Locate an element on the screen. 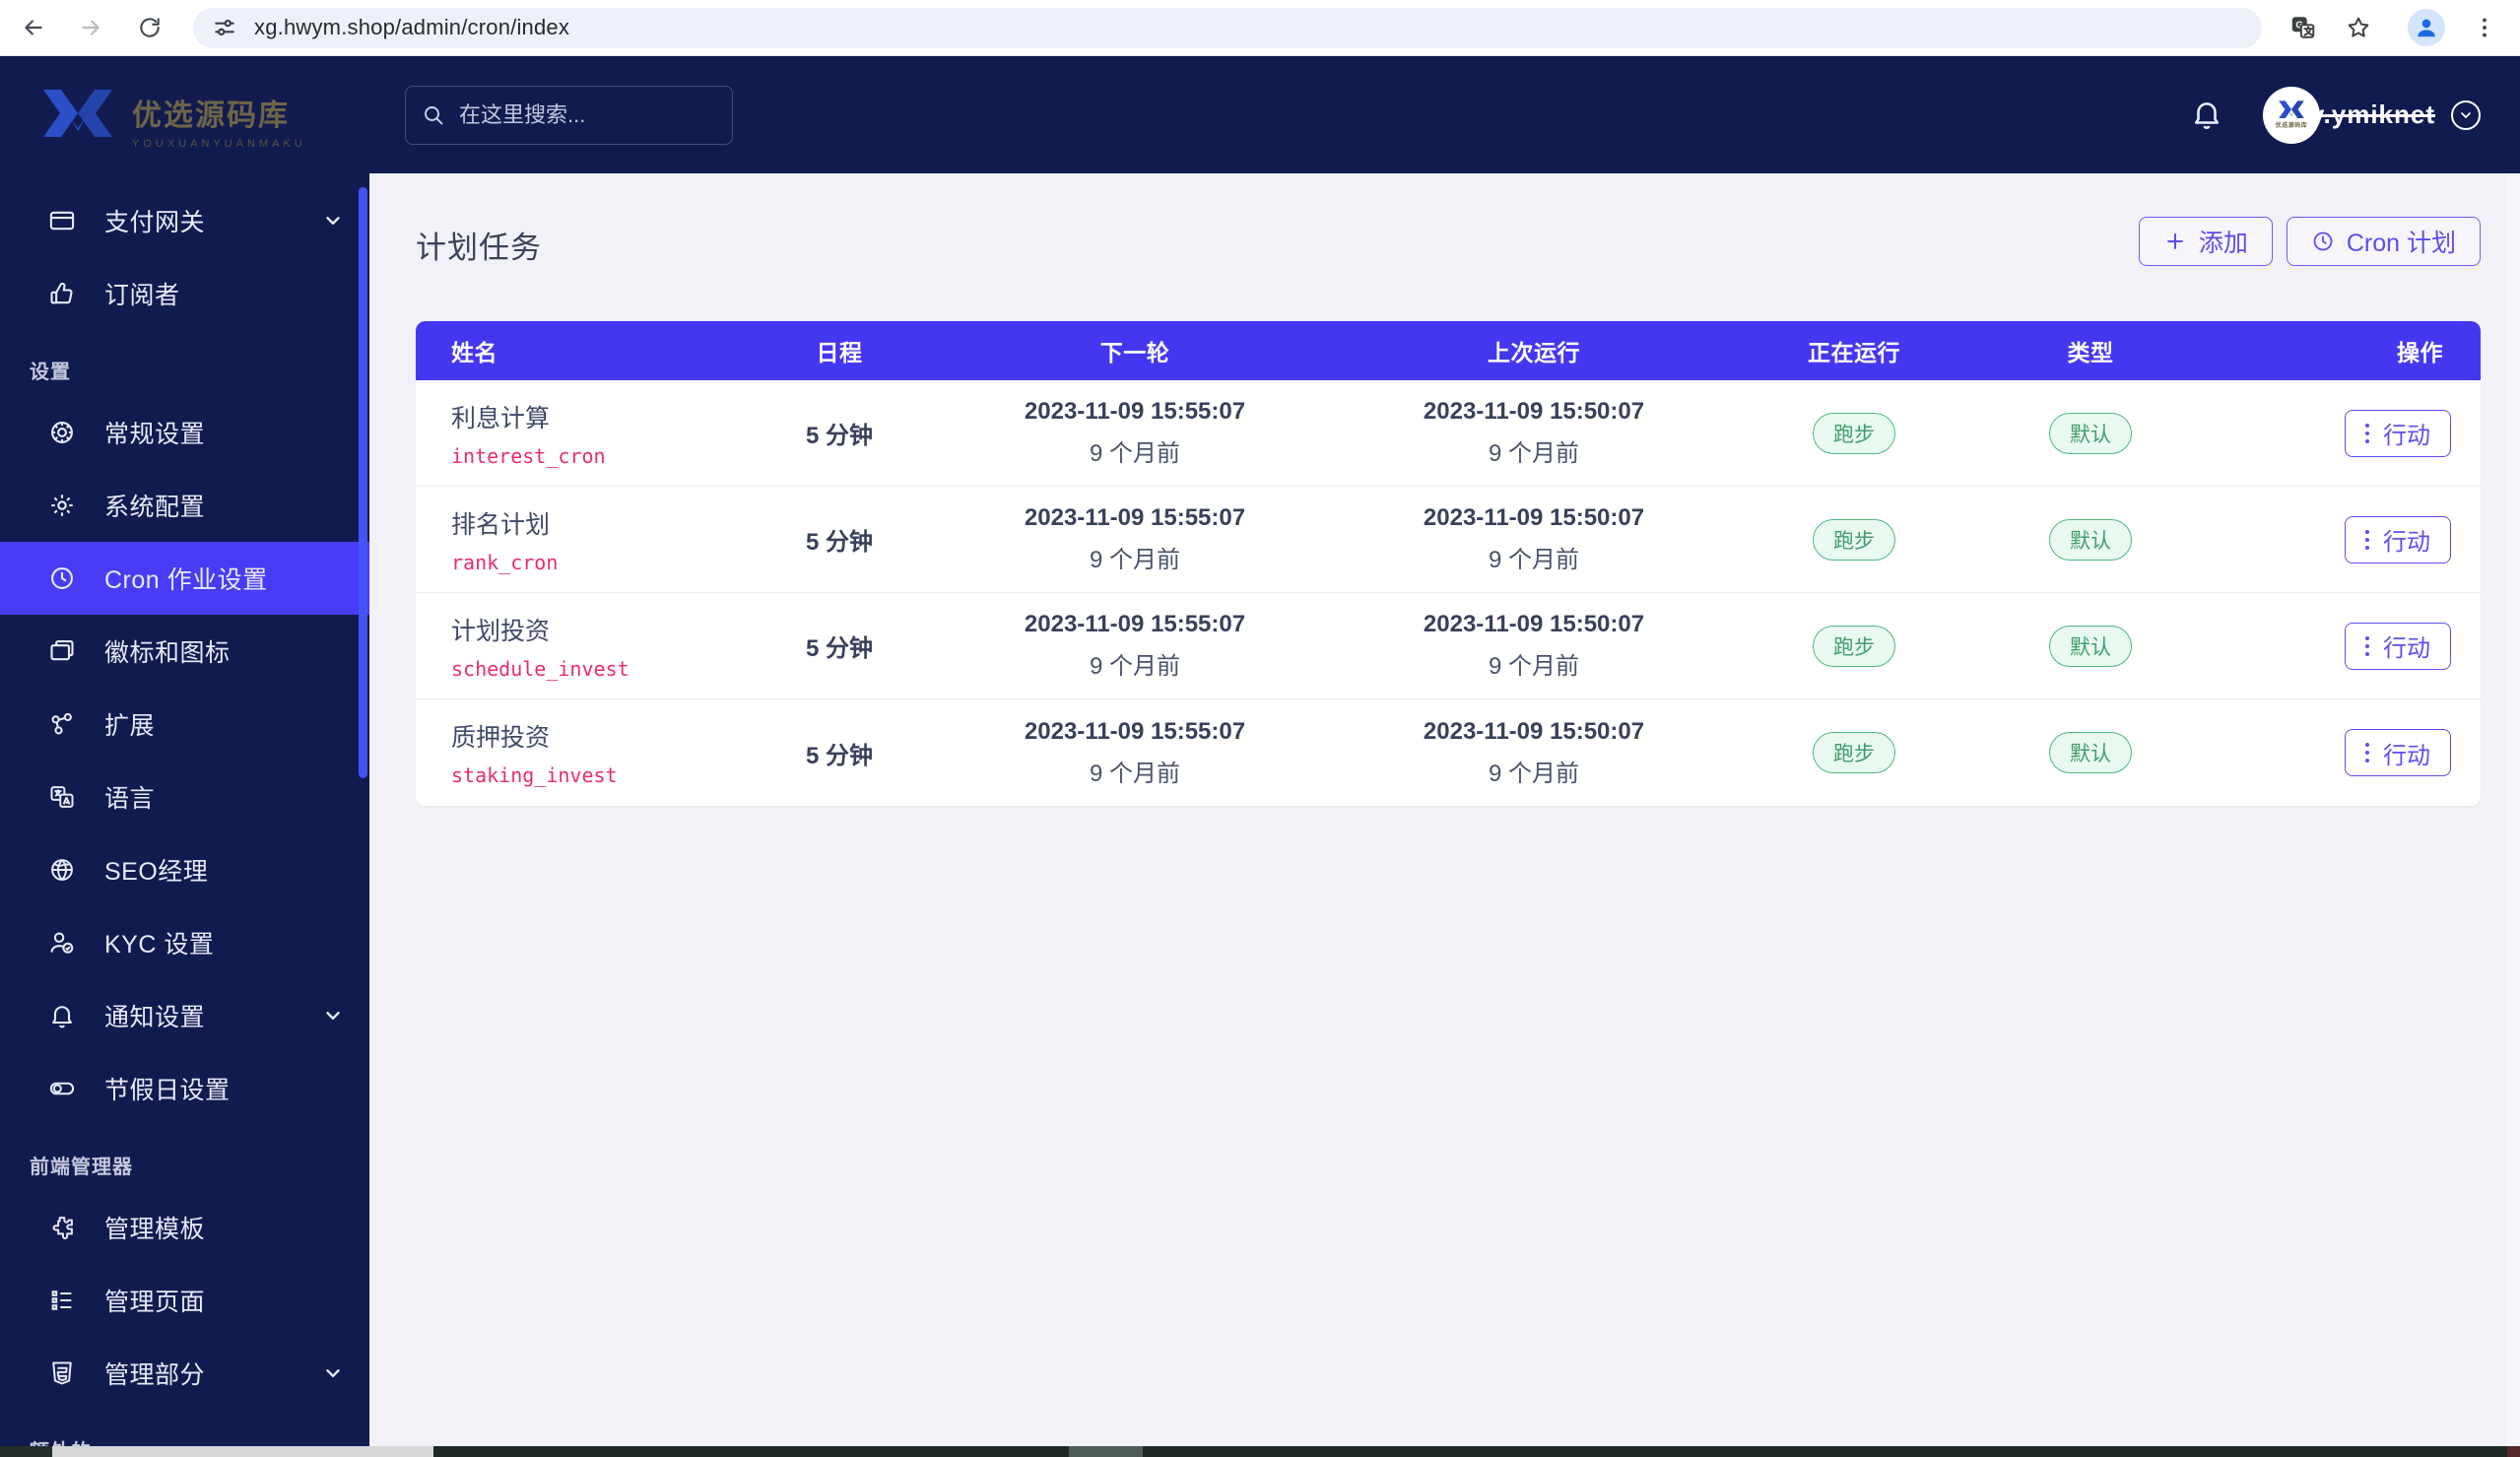 The height and width of the screenshot is (1457, 2520). user-check-icon is located at coordinates (62, 943).